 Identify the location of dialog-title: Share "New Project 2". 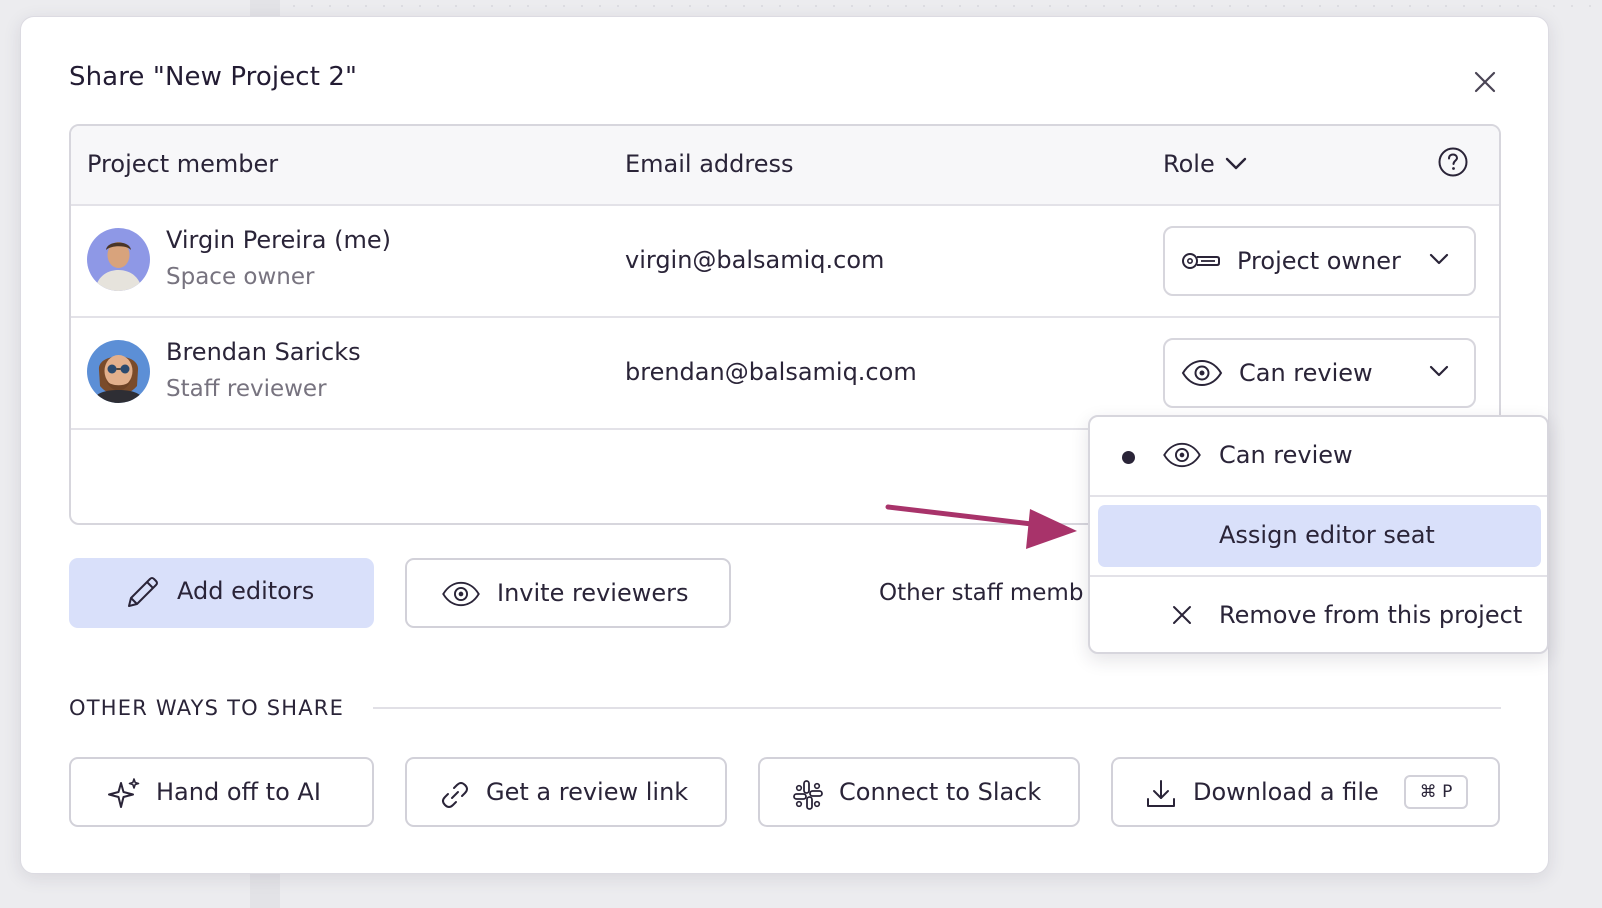
(213, 77).